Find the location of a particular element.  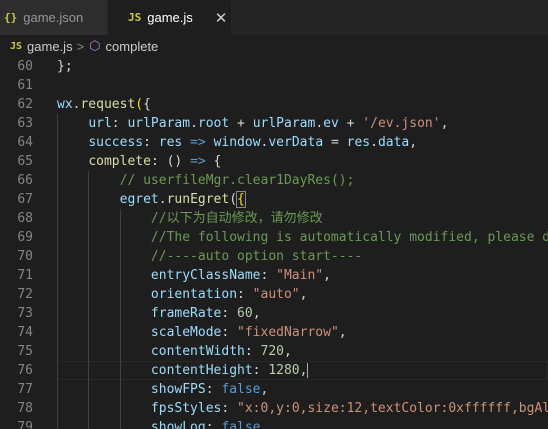

code-token: 720 is located at coordinates (272, 351).